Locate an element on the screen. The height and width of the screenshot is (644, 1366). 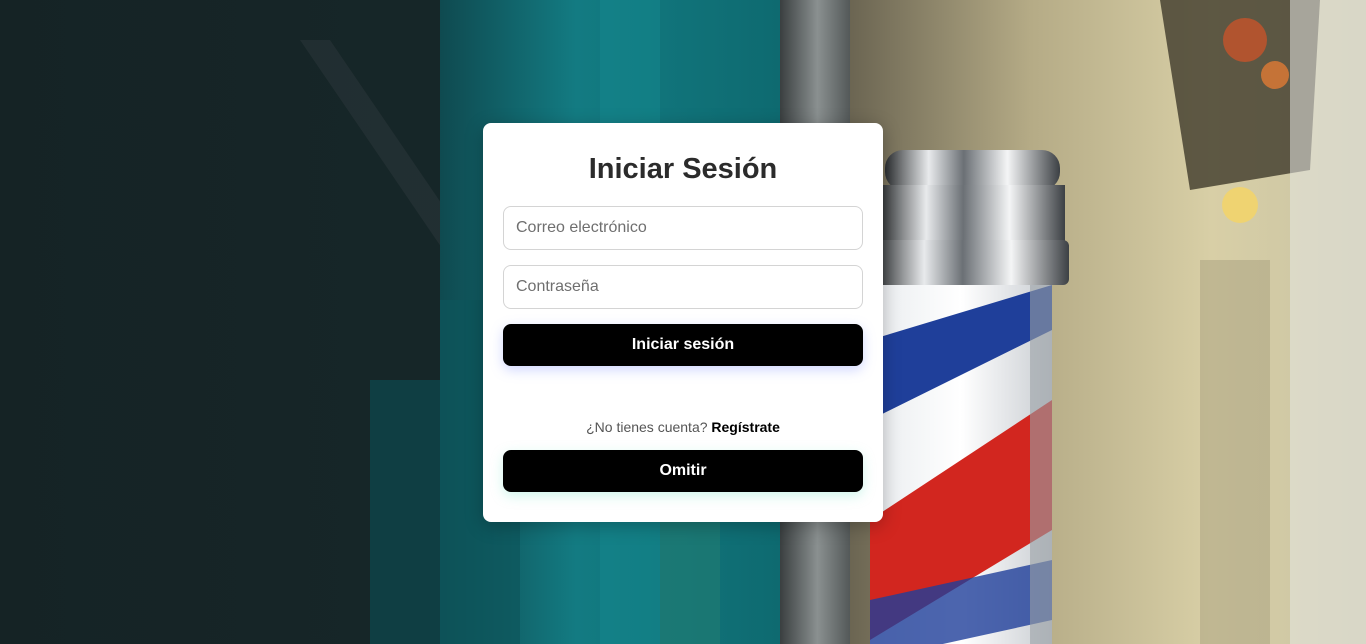
page-title: Iniciar Sesión is located at coordinates (683, 169).